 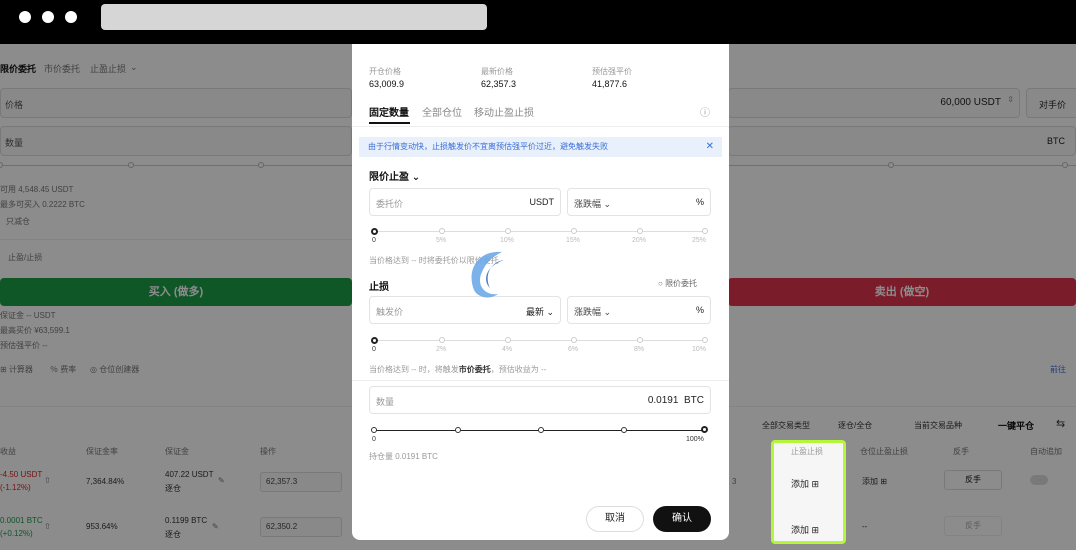 What do you see at coordinates (504, 111) in the screenshot?
I see `tab-trailing-tpsl: 移动止盈止损` at bounding box center [504, 111].